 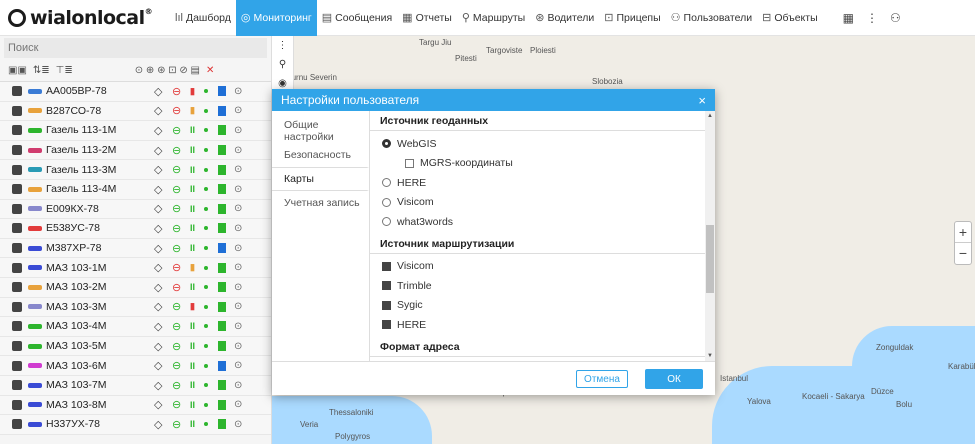 What do you see at coordinates (282, 64) in the screenshot?
I see `search-icon: ⚲` at bounding box center [282, 64].